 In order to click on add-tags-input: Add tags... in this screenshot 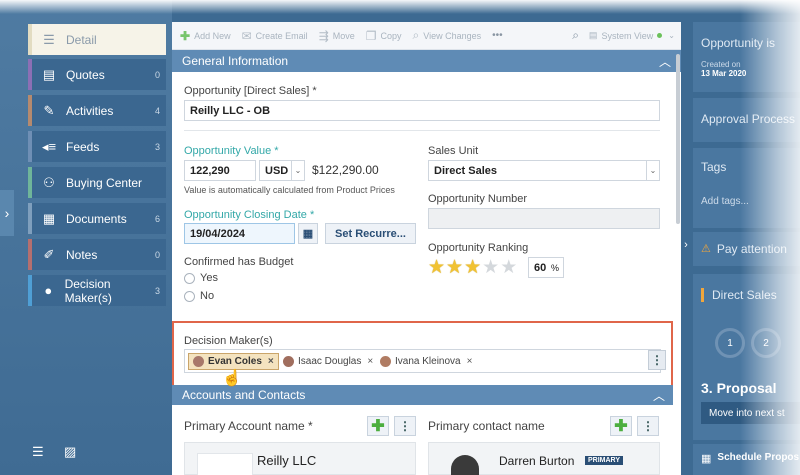, I will do `click(750, 201)`.